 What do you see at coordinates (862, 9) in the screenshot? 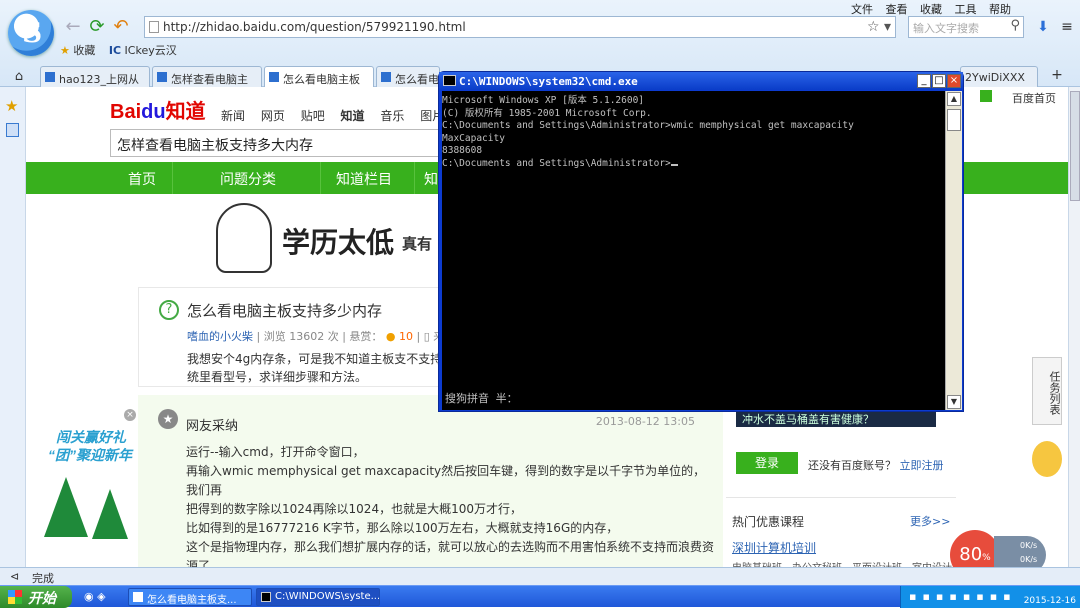
I see `menu-file: 文件` at bounding box center [862, 9].